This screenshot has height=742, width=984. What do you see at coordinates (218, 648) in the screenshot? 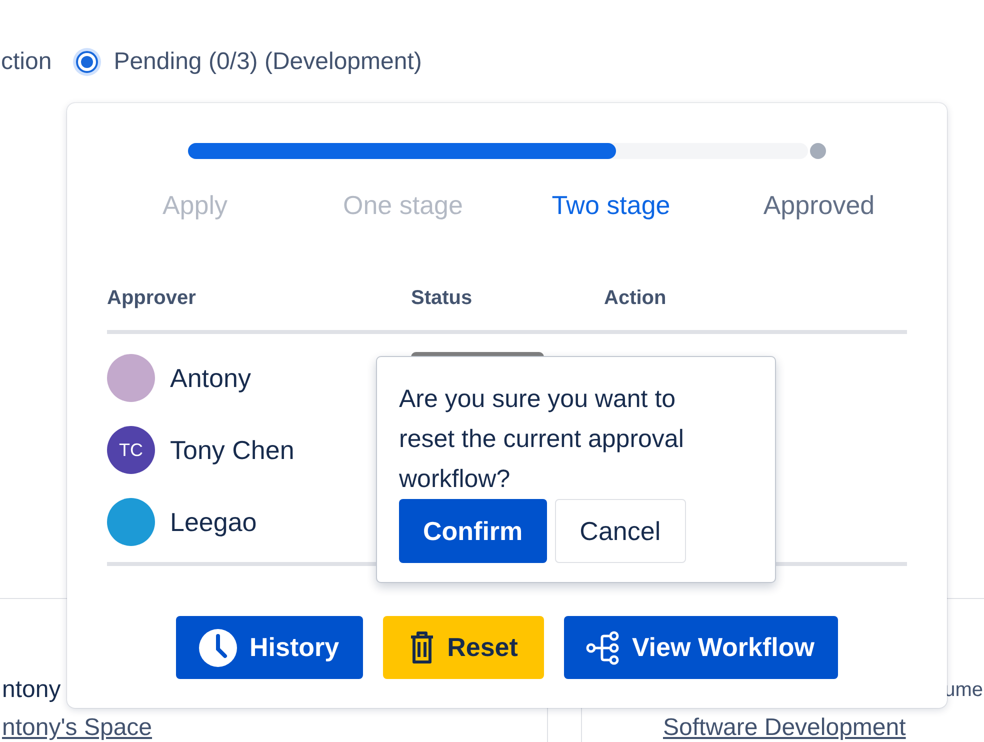
I see `clock-icon` at bounding box center [218, 648].